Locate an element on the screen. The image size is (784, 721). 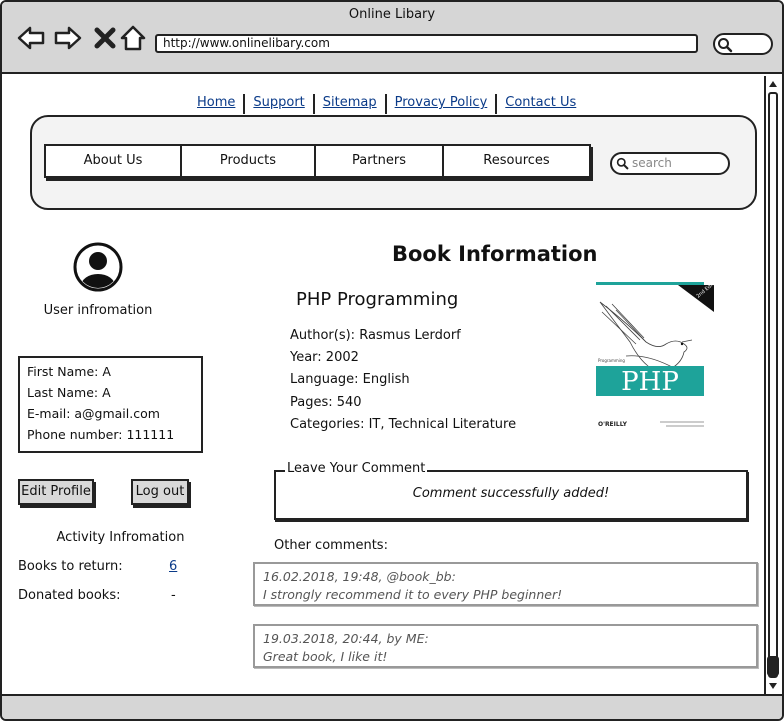
book-cover-image: 2nd Edition Programming PHP O'REILLY is located at coordinates (650, 358).